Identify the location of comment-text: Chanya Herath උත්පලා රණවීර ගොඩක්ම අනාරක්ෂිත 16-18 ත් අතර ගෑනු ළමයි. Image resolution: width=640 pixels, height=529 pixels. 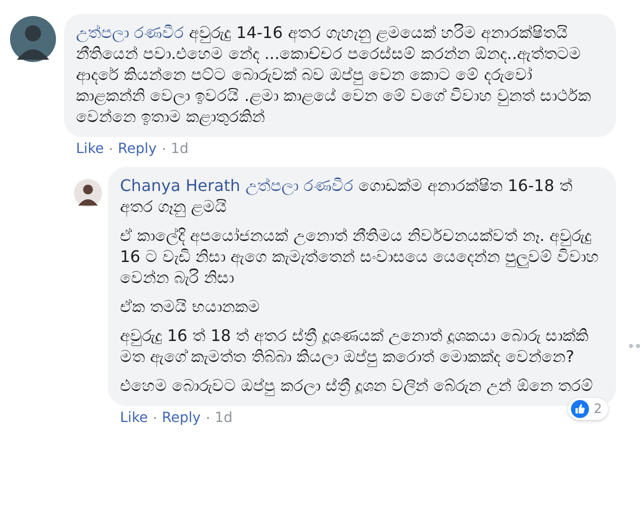
(347, 196).